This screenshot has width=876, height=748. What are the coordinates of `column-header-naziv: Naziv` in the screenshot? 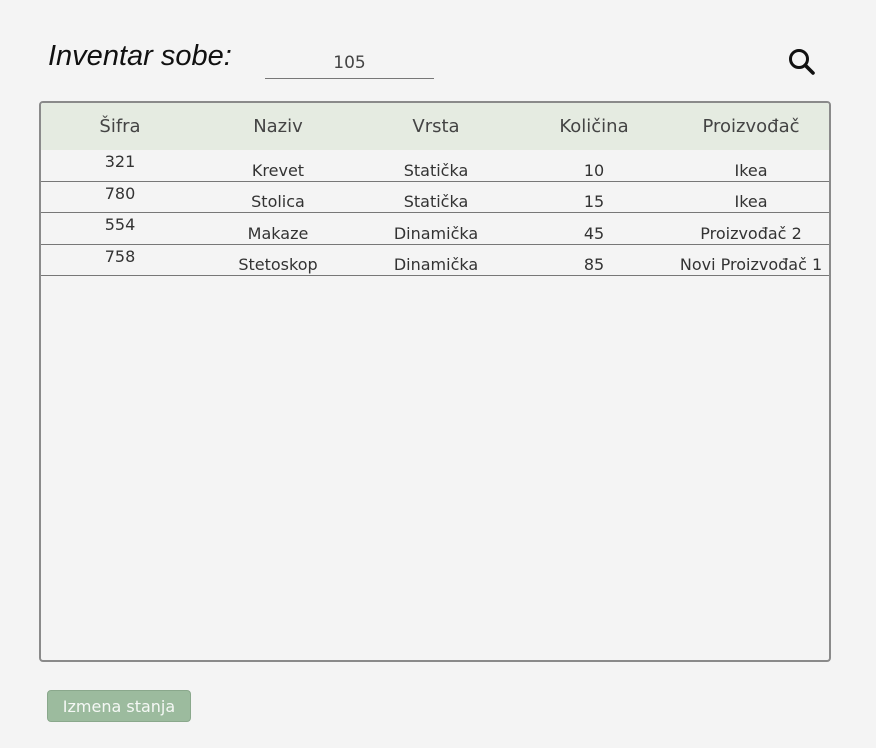 It's located at (278, 126).